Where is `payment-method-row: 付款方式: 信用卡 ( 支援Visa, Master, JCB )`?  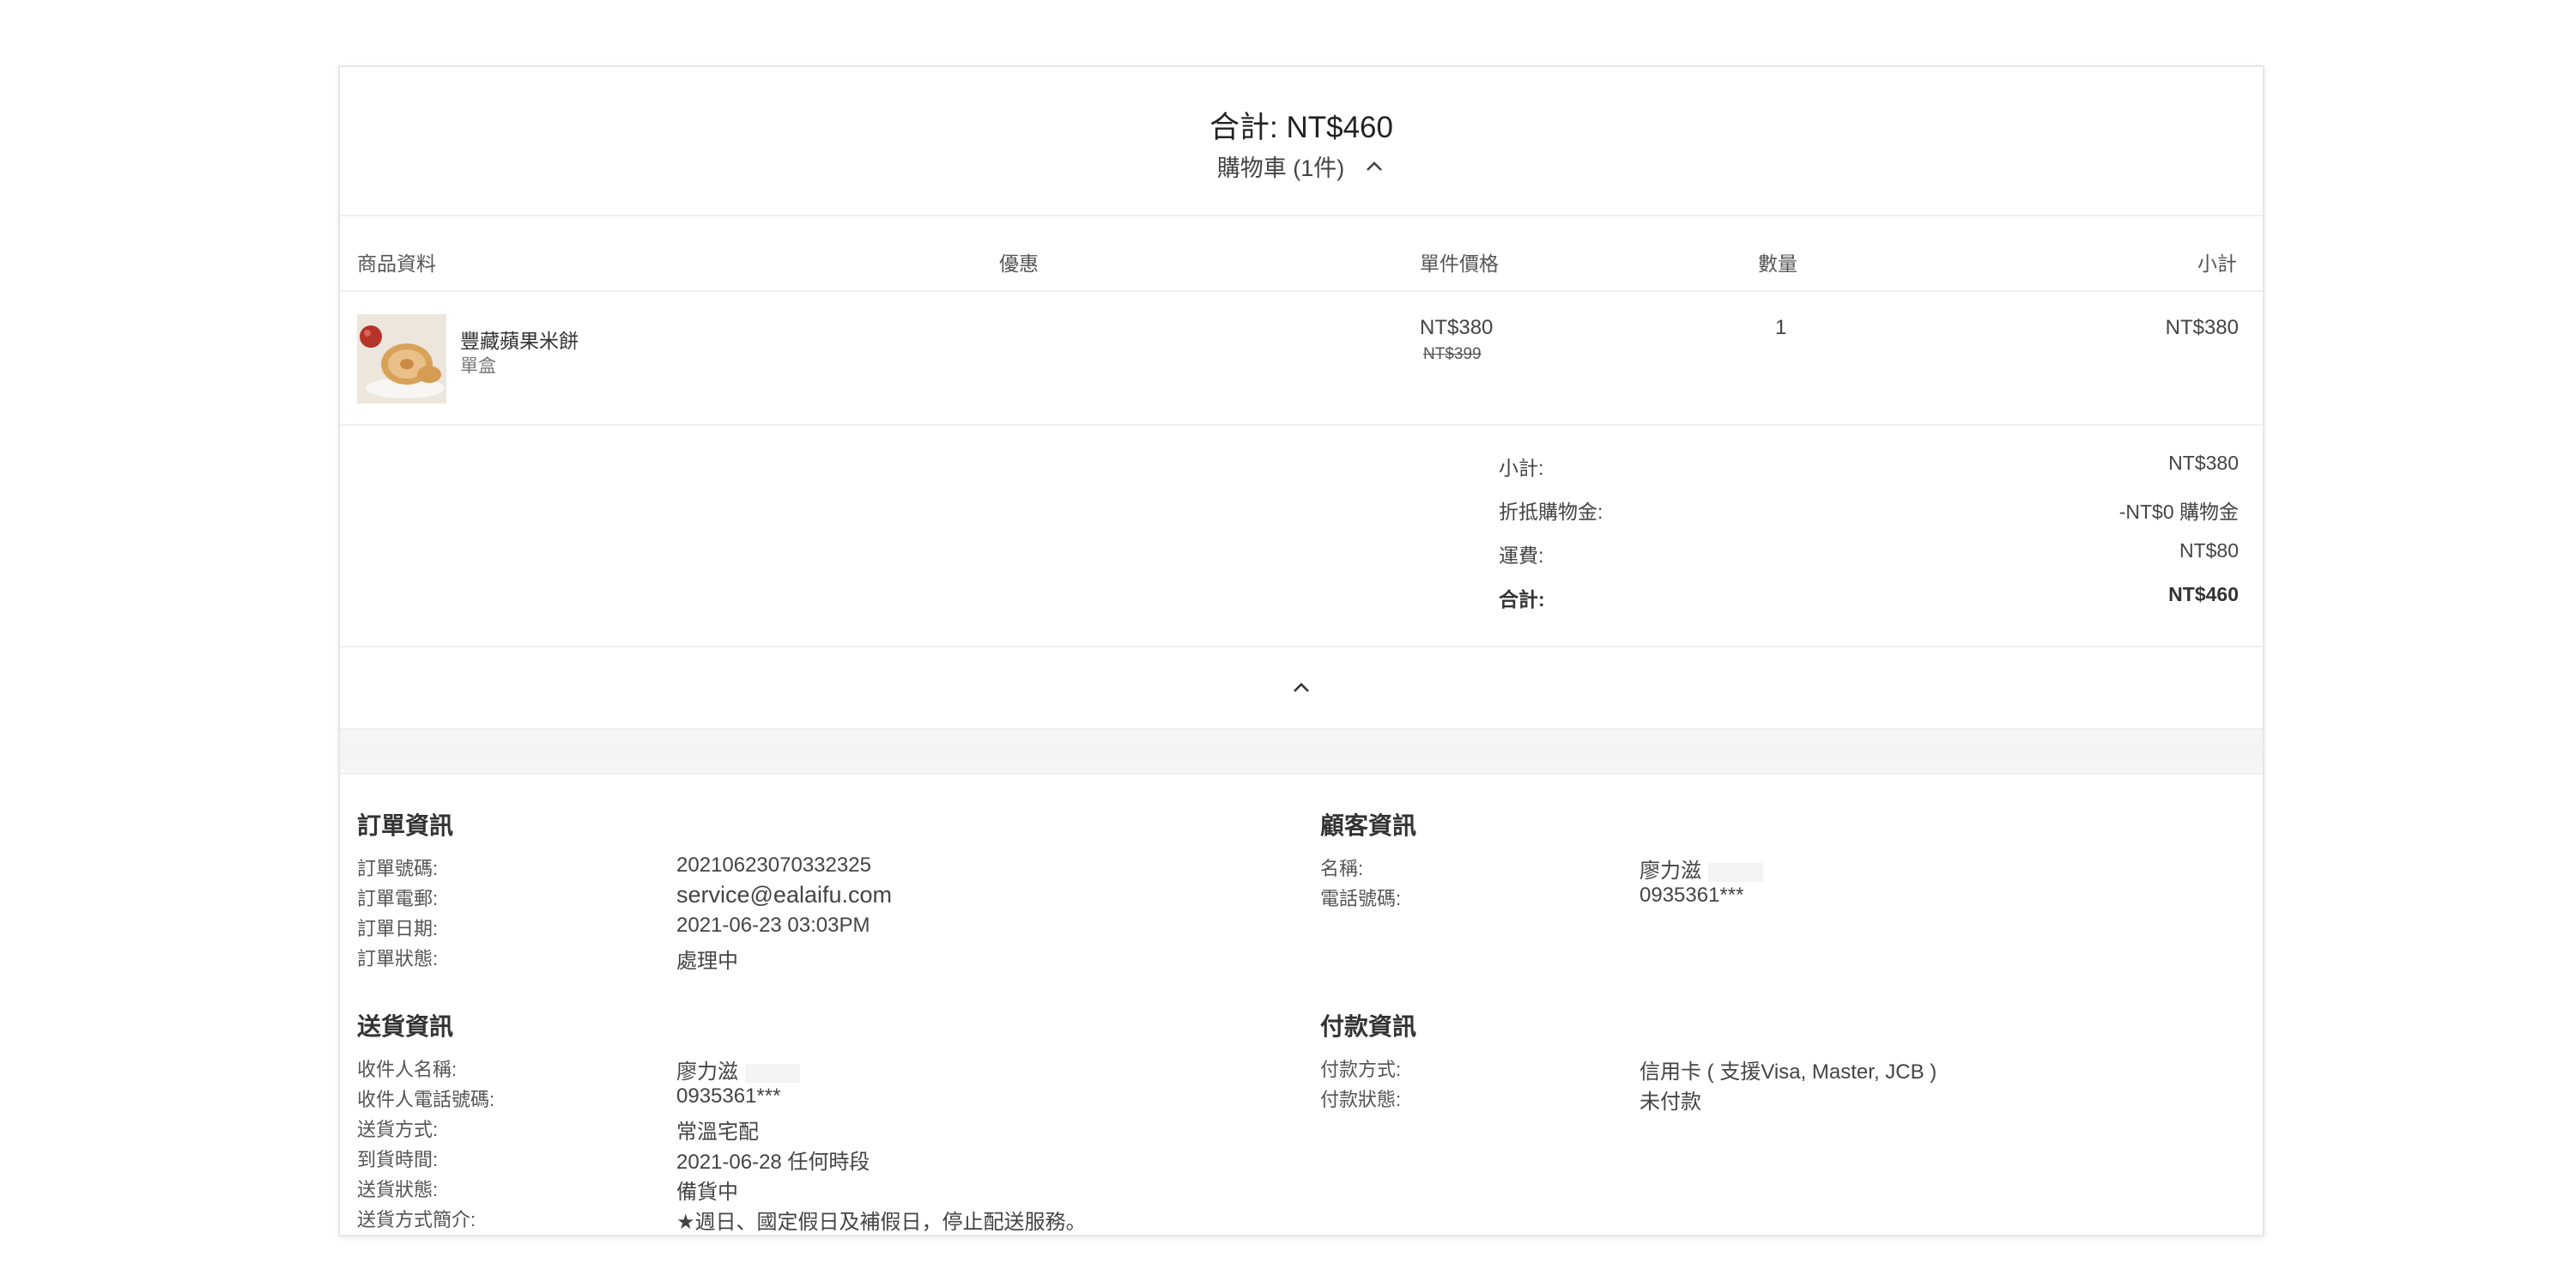 payment-method-row: 付款方式: 信用卡 ( 支援Visa, Master, JCB ) is located at coordinates (1792, 1069).